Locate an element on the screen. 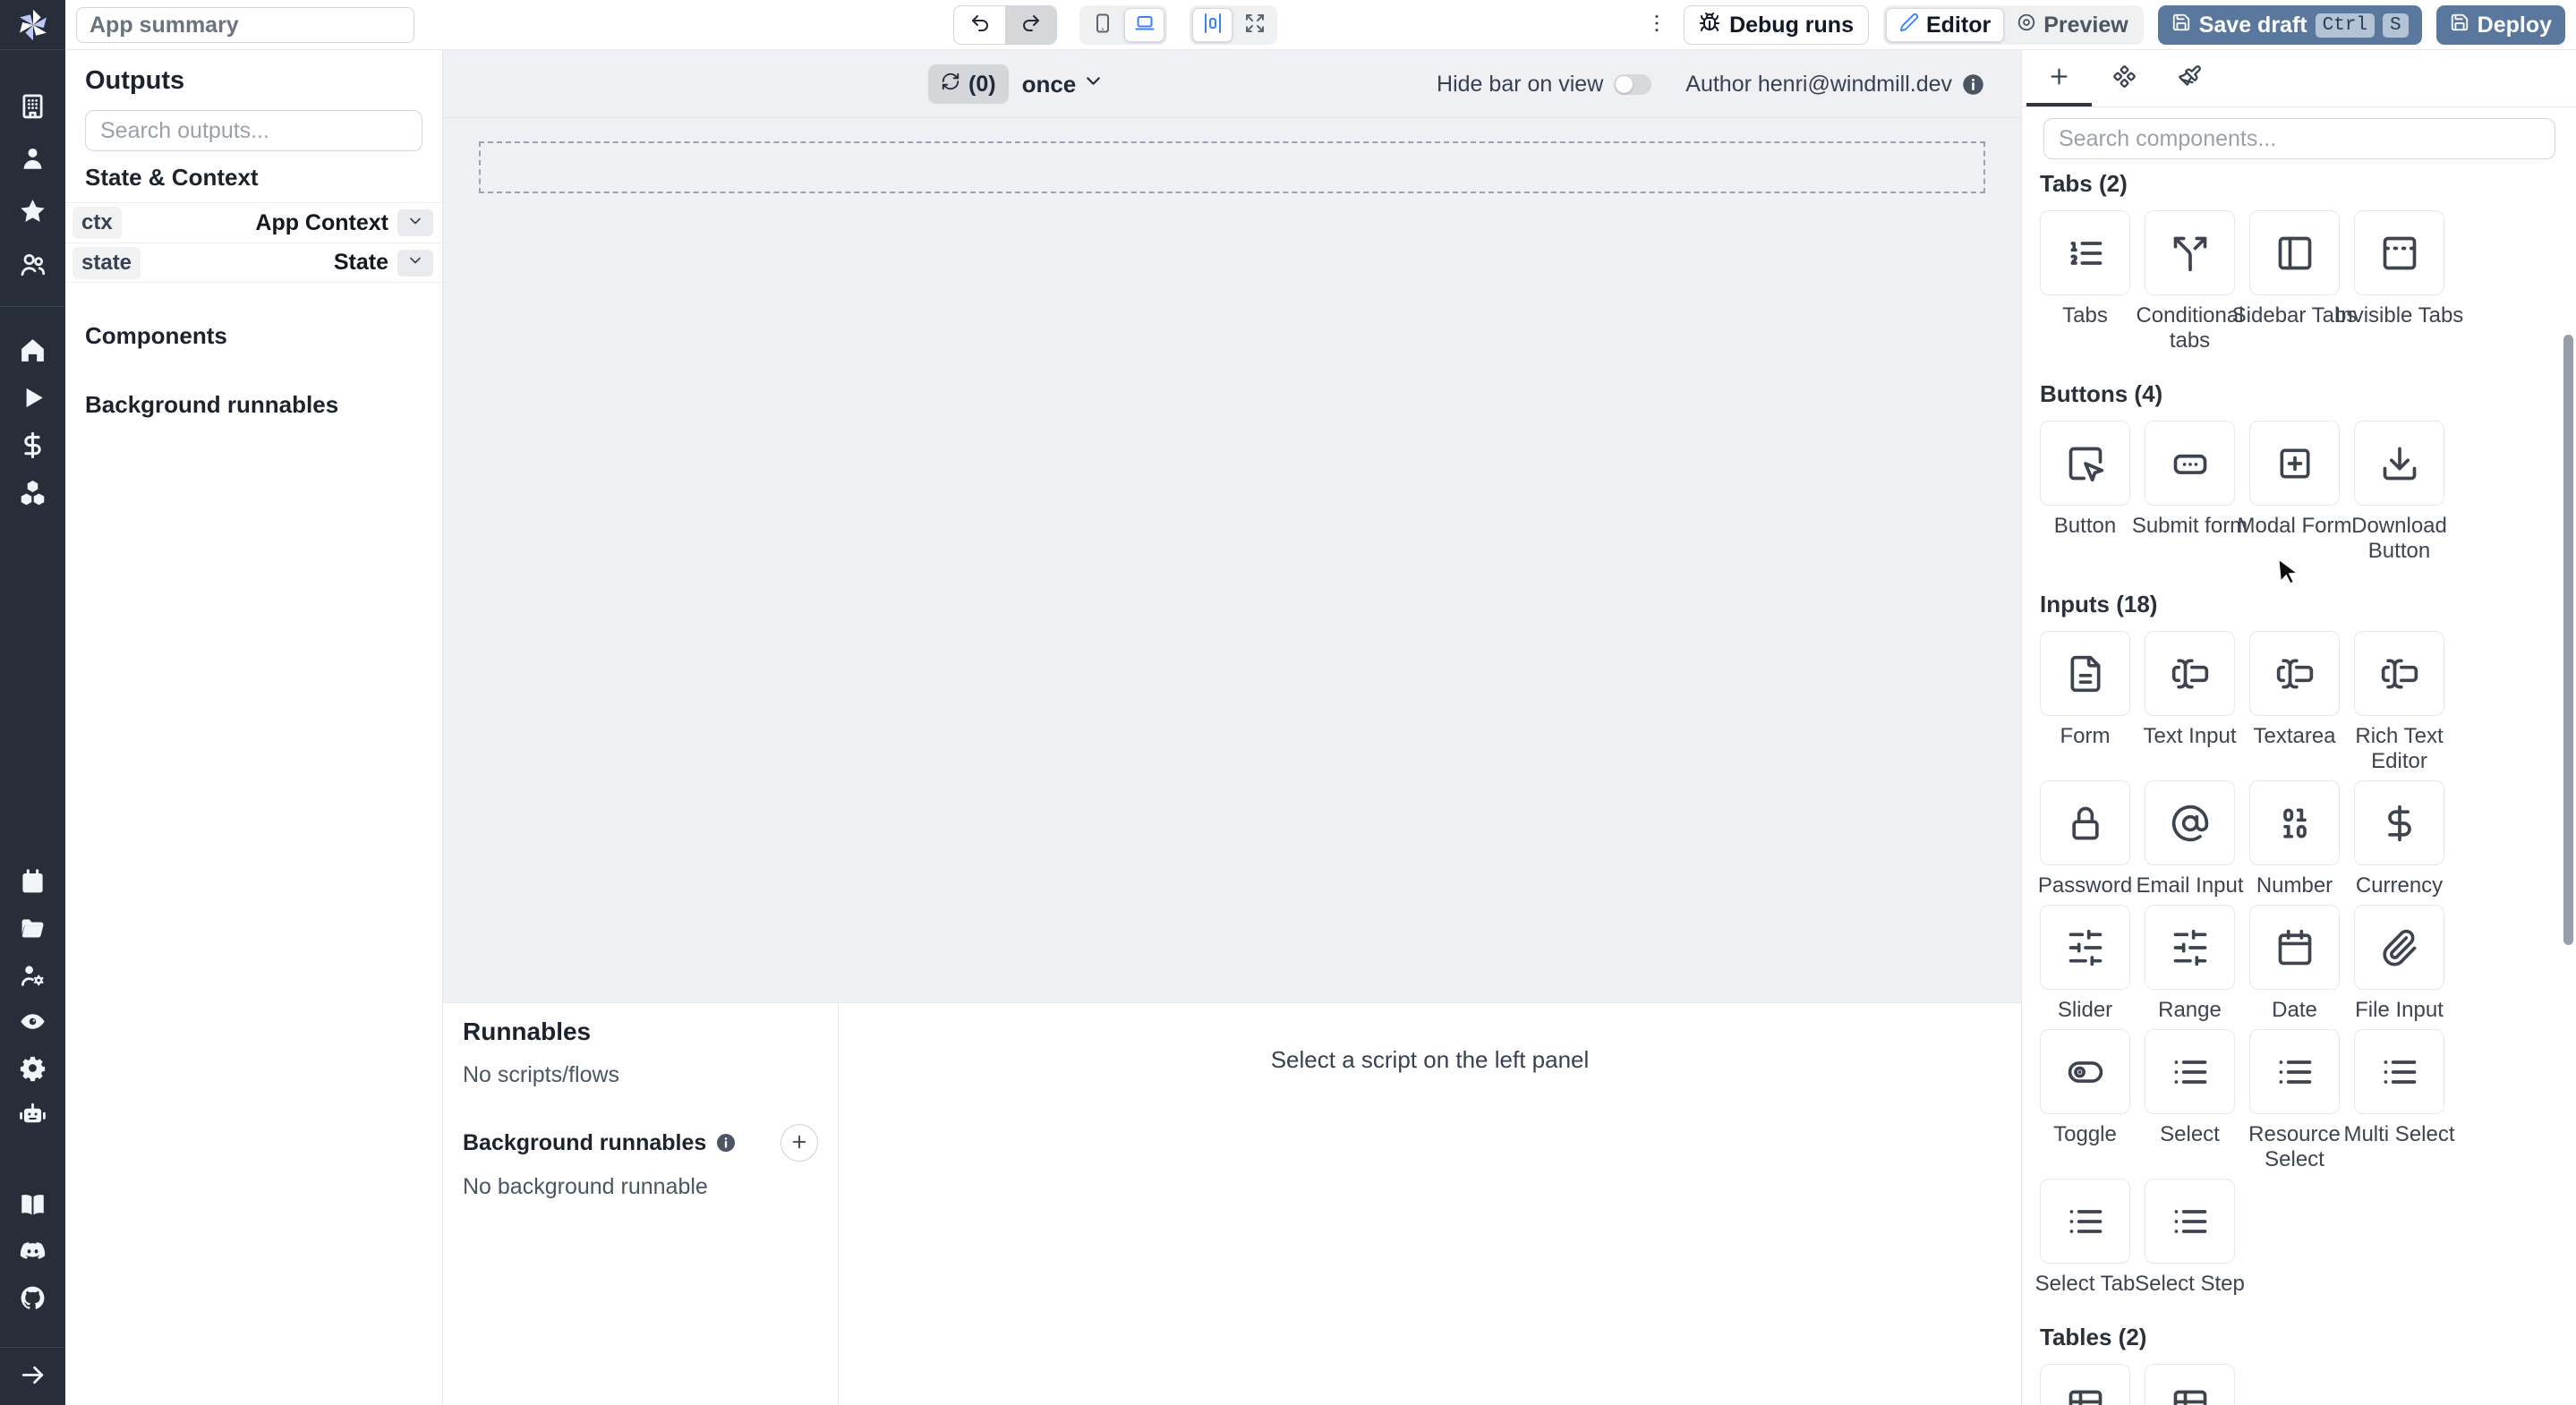 The image size is (2576, 1405). book-icon is located at coordinates (33, 1204).